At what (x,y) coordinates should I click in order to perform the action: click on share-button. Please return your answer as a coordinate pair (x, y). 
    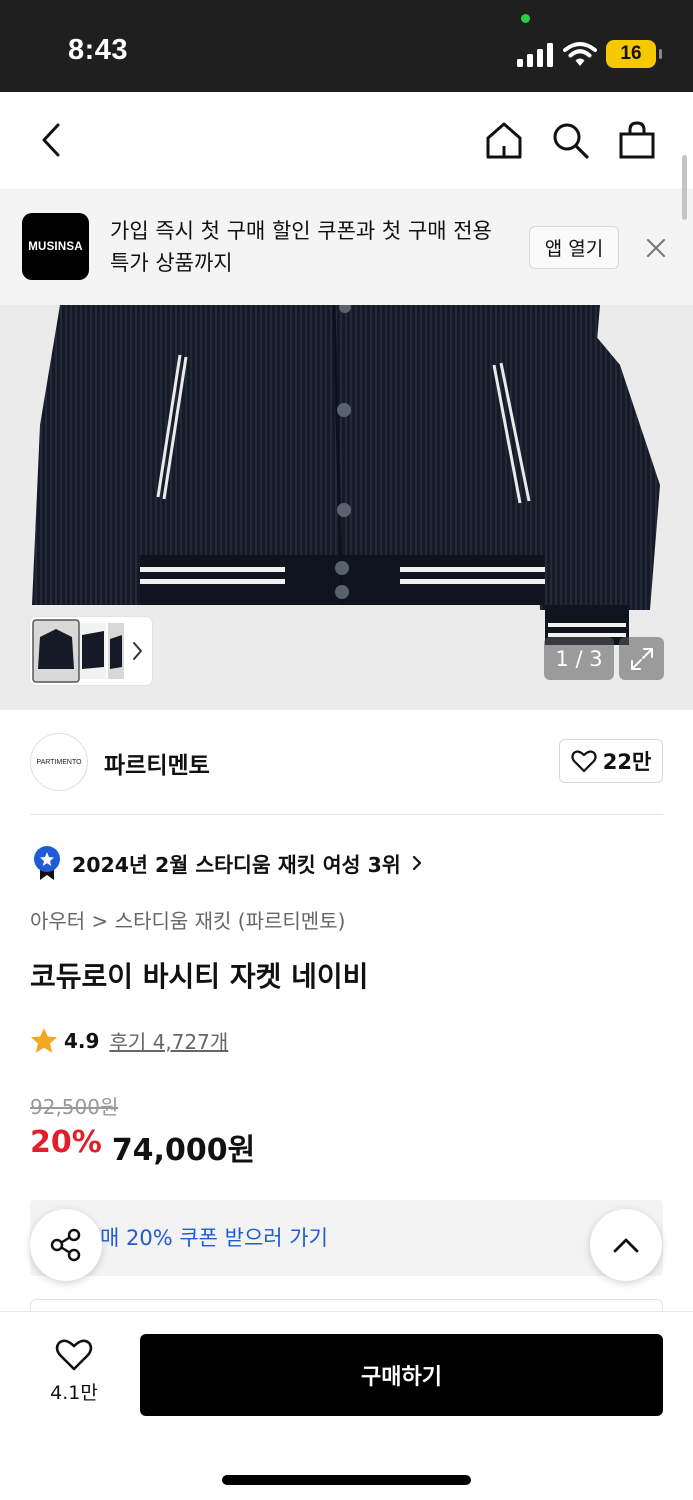
    Looking at the image, I should click on (66, 1245).